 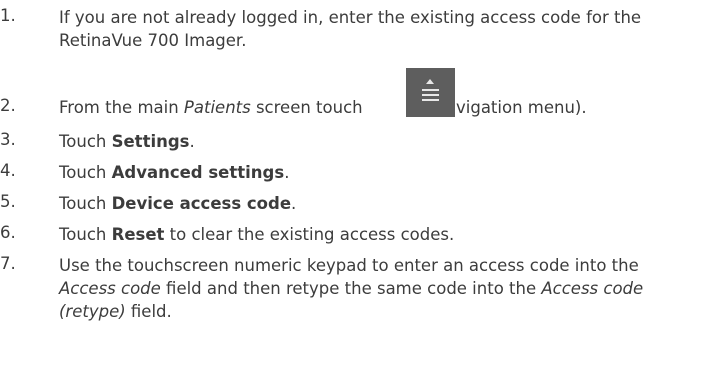 I want to click on ui-label: Reset, so click(x=138, y=234).